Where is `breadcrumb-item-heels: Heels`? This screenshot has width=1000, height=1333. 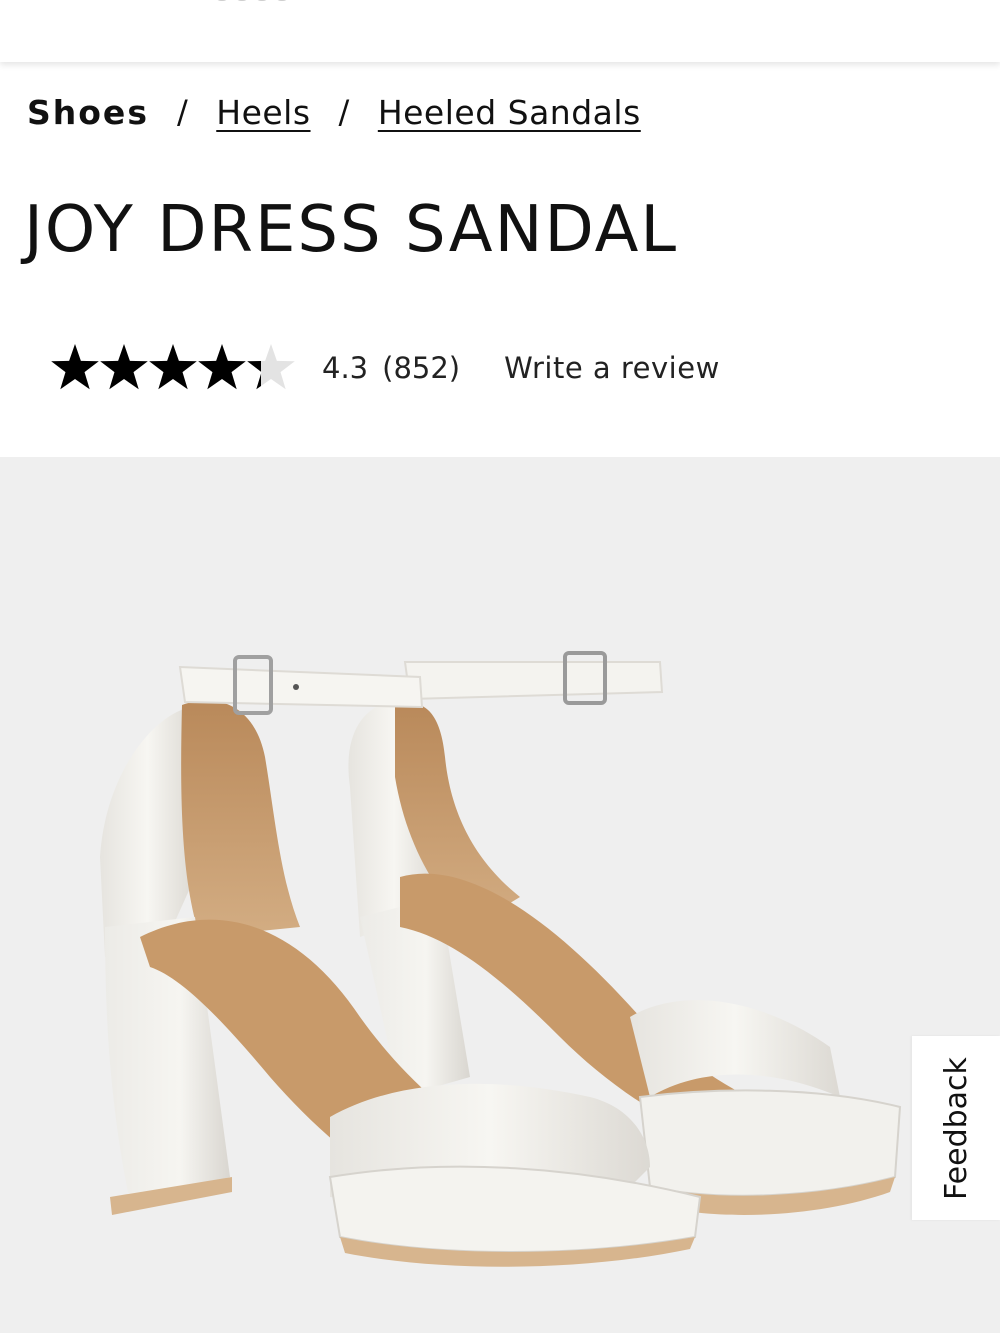 breadcrumb-item-heels: Heels is located at coordinates (263, 112).